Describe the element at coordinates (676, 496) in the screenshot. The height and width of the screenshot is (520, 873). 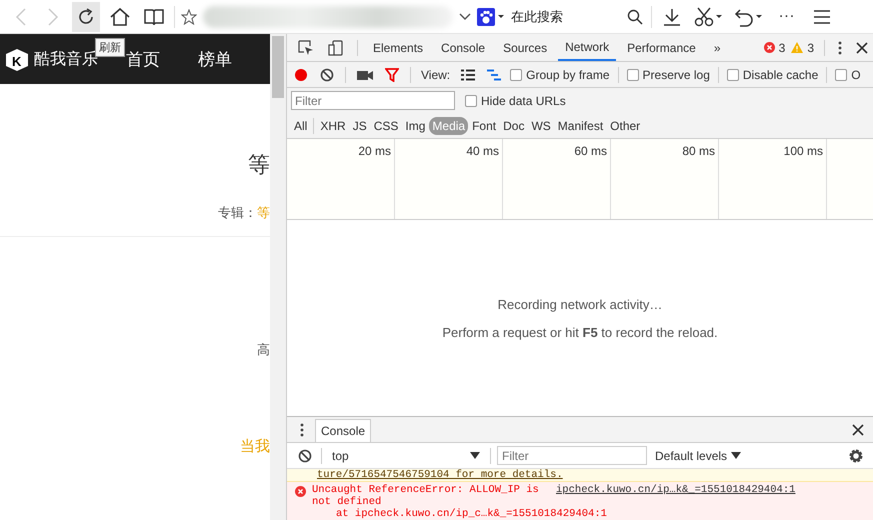
I see `source-link: ipcheck.kuwo.cn/ip…k&_=1551018429404:1` at that location.